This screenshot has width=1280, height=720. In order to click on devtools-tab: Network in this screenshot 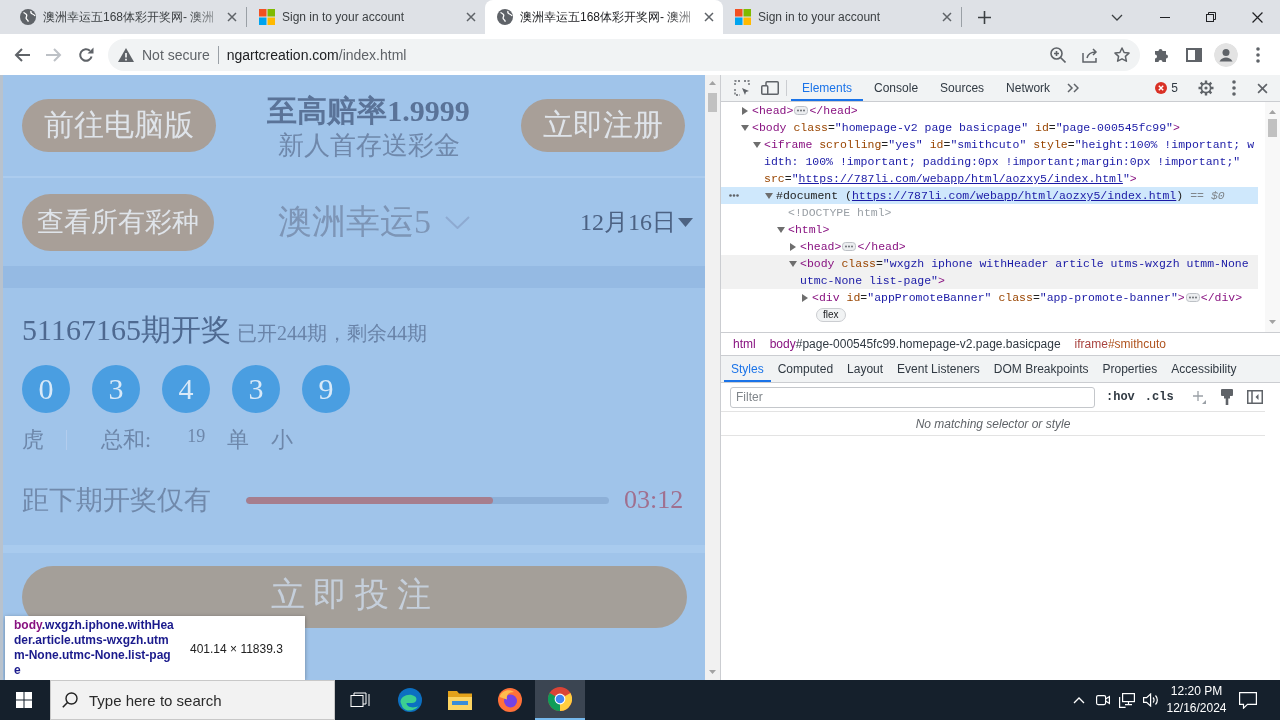, I will do `click(1028, 88)`.